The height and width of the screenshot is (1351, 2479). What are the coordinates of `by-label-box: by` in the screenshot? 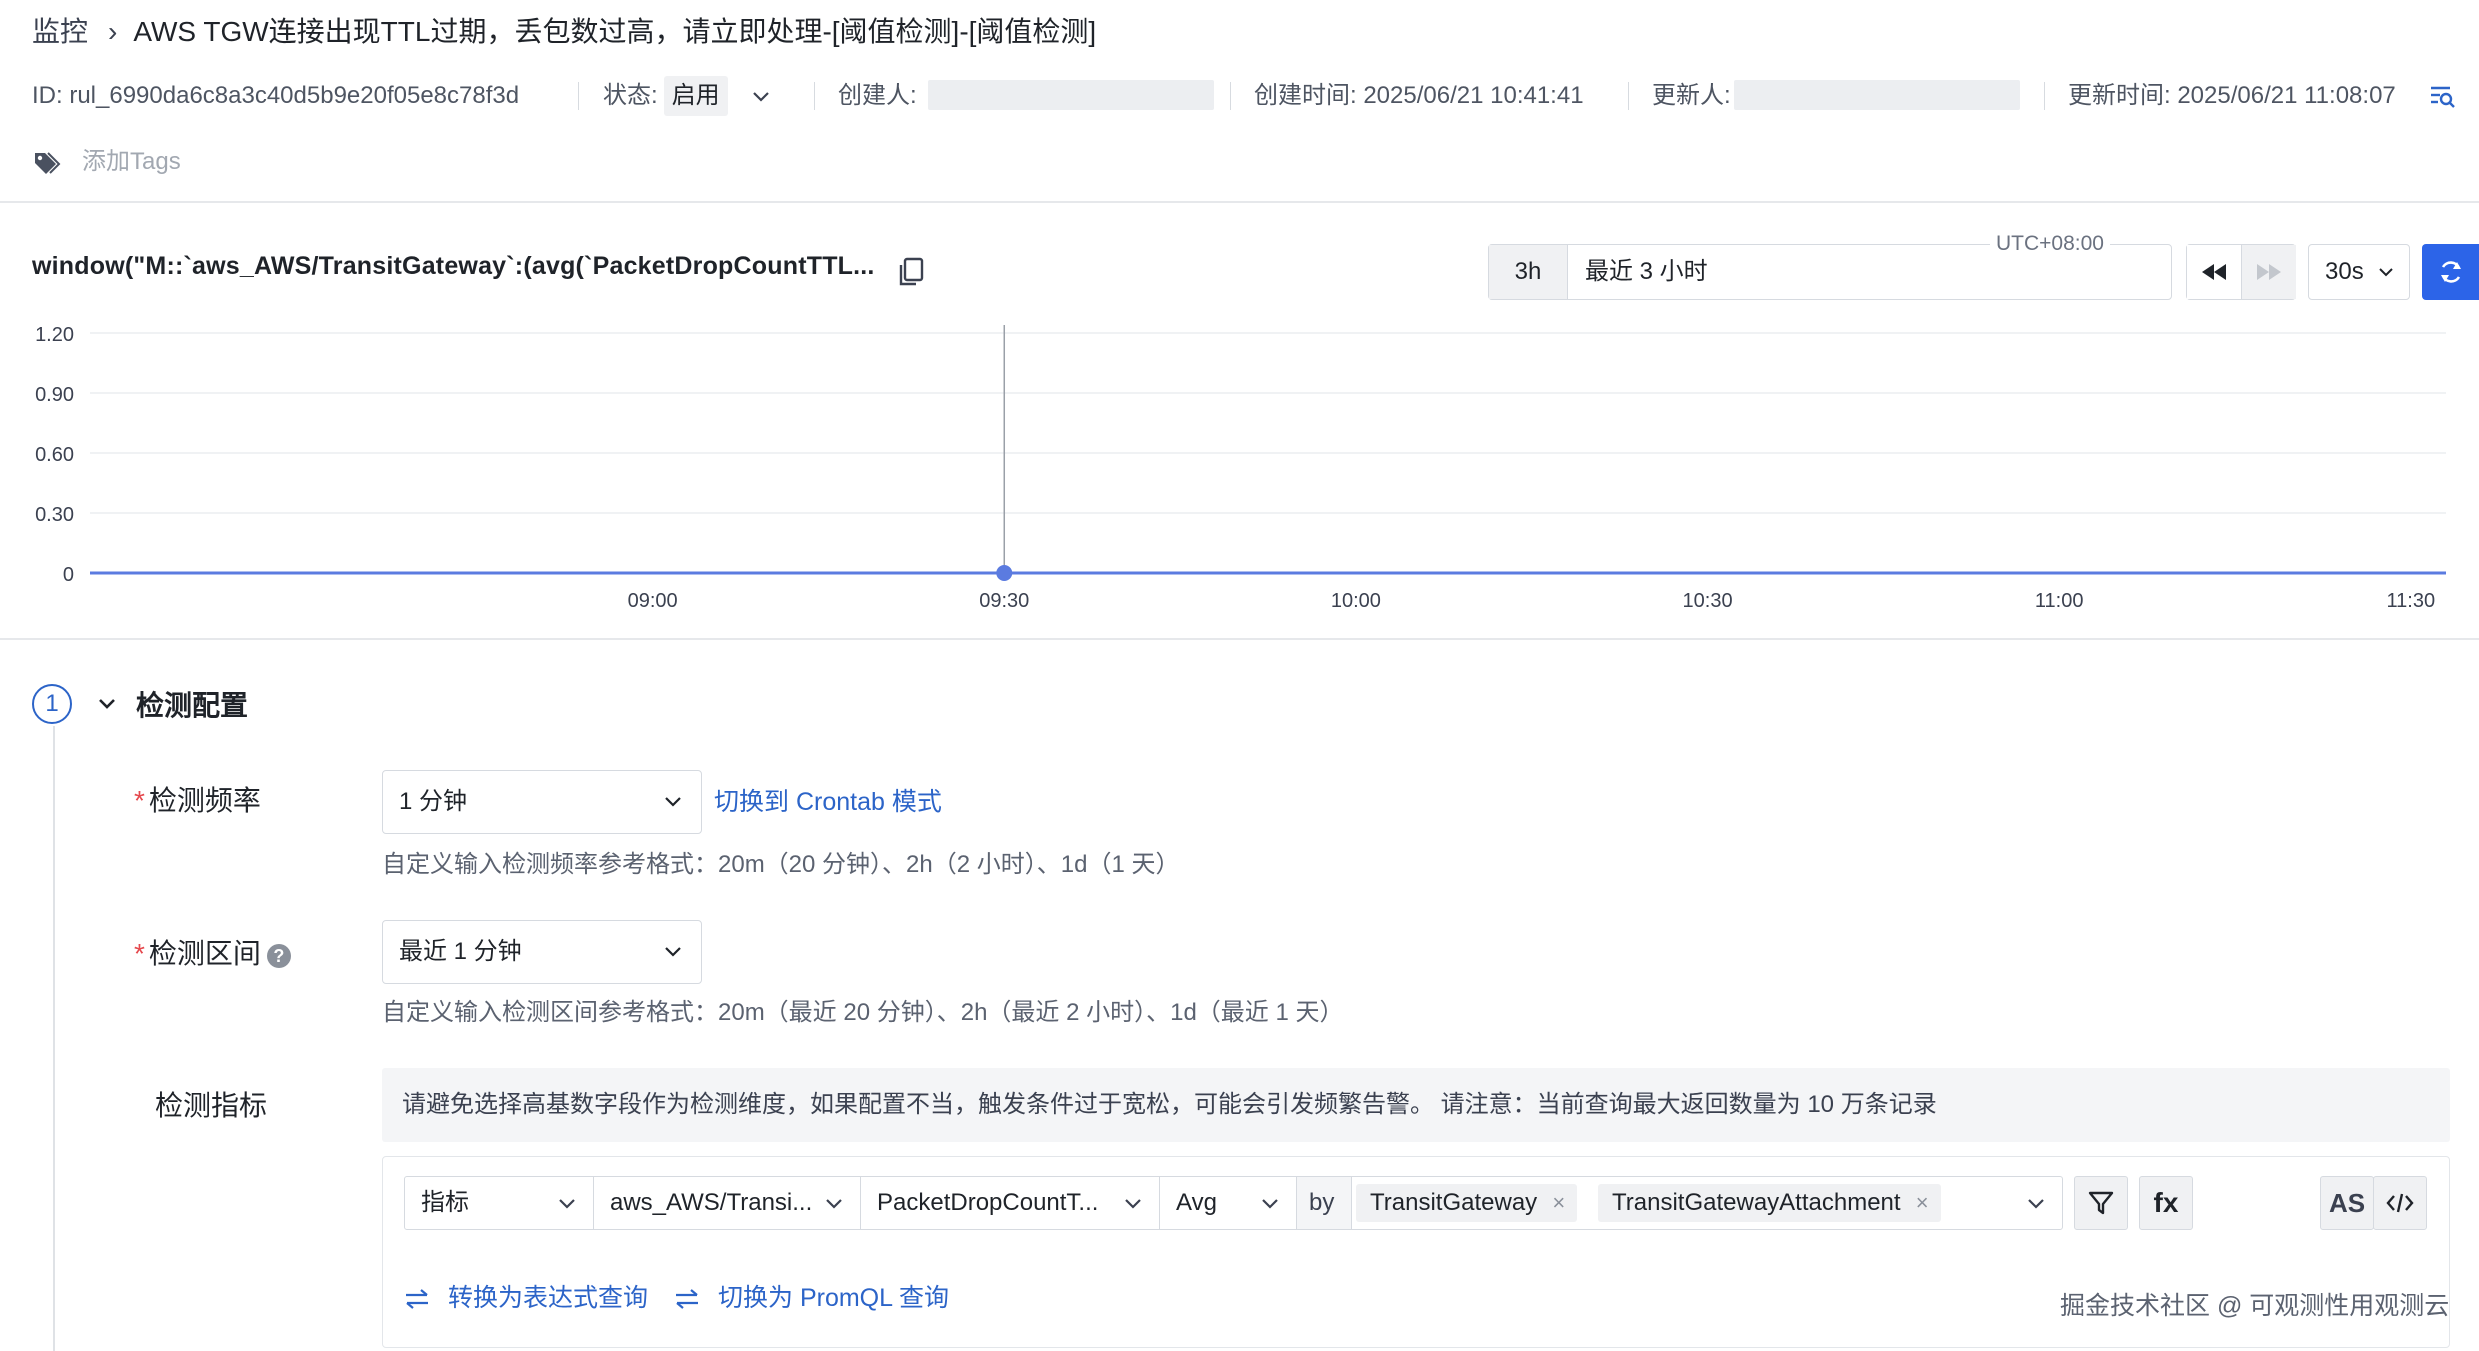 It's located at (1324, 1203).